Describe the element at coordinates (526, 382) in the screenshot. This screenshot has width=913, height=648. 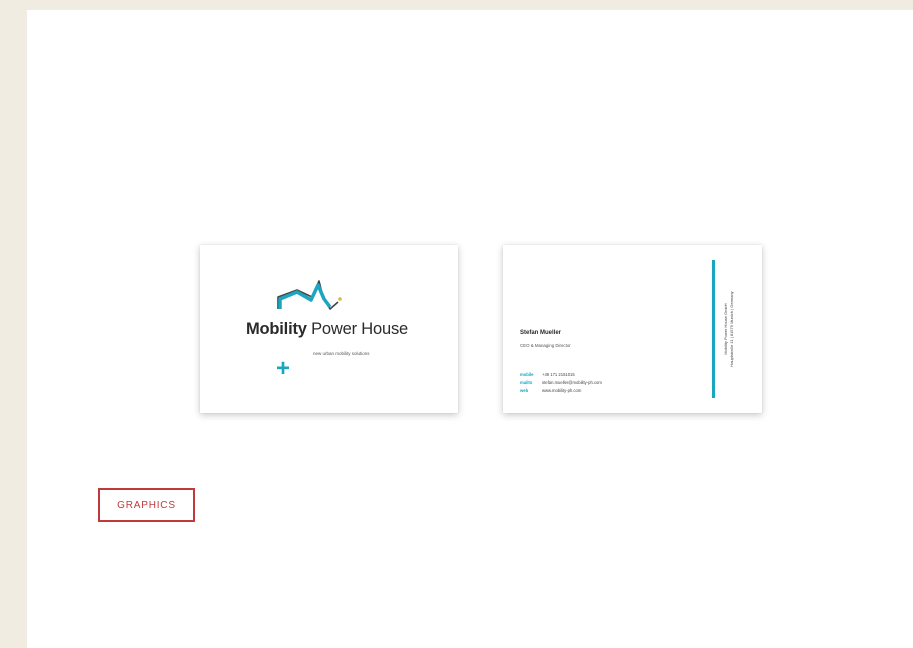
I see `contact-label: mailto` at that location.